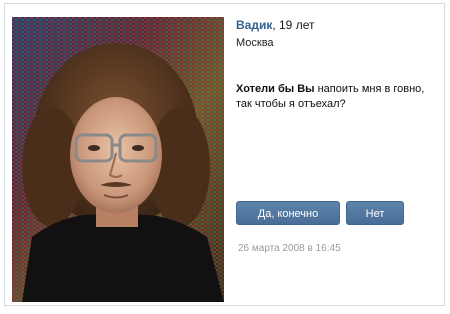 This screenshot has height=314, width=450. I want to click on name-line: Вадик, 19 лет, so click(338, 25).